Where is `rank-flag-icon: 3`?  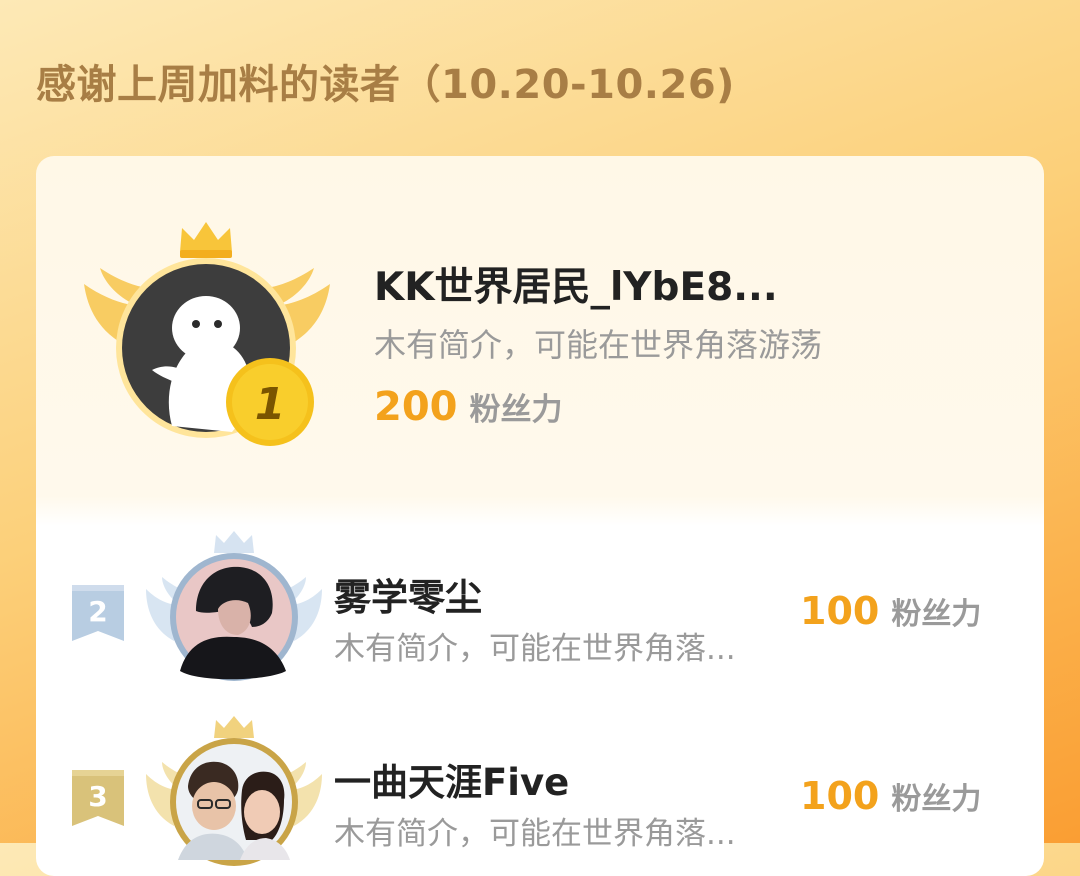
rank-flag-icon: 3 is located at coordinates (98, 798).